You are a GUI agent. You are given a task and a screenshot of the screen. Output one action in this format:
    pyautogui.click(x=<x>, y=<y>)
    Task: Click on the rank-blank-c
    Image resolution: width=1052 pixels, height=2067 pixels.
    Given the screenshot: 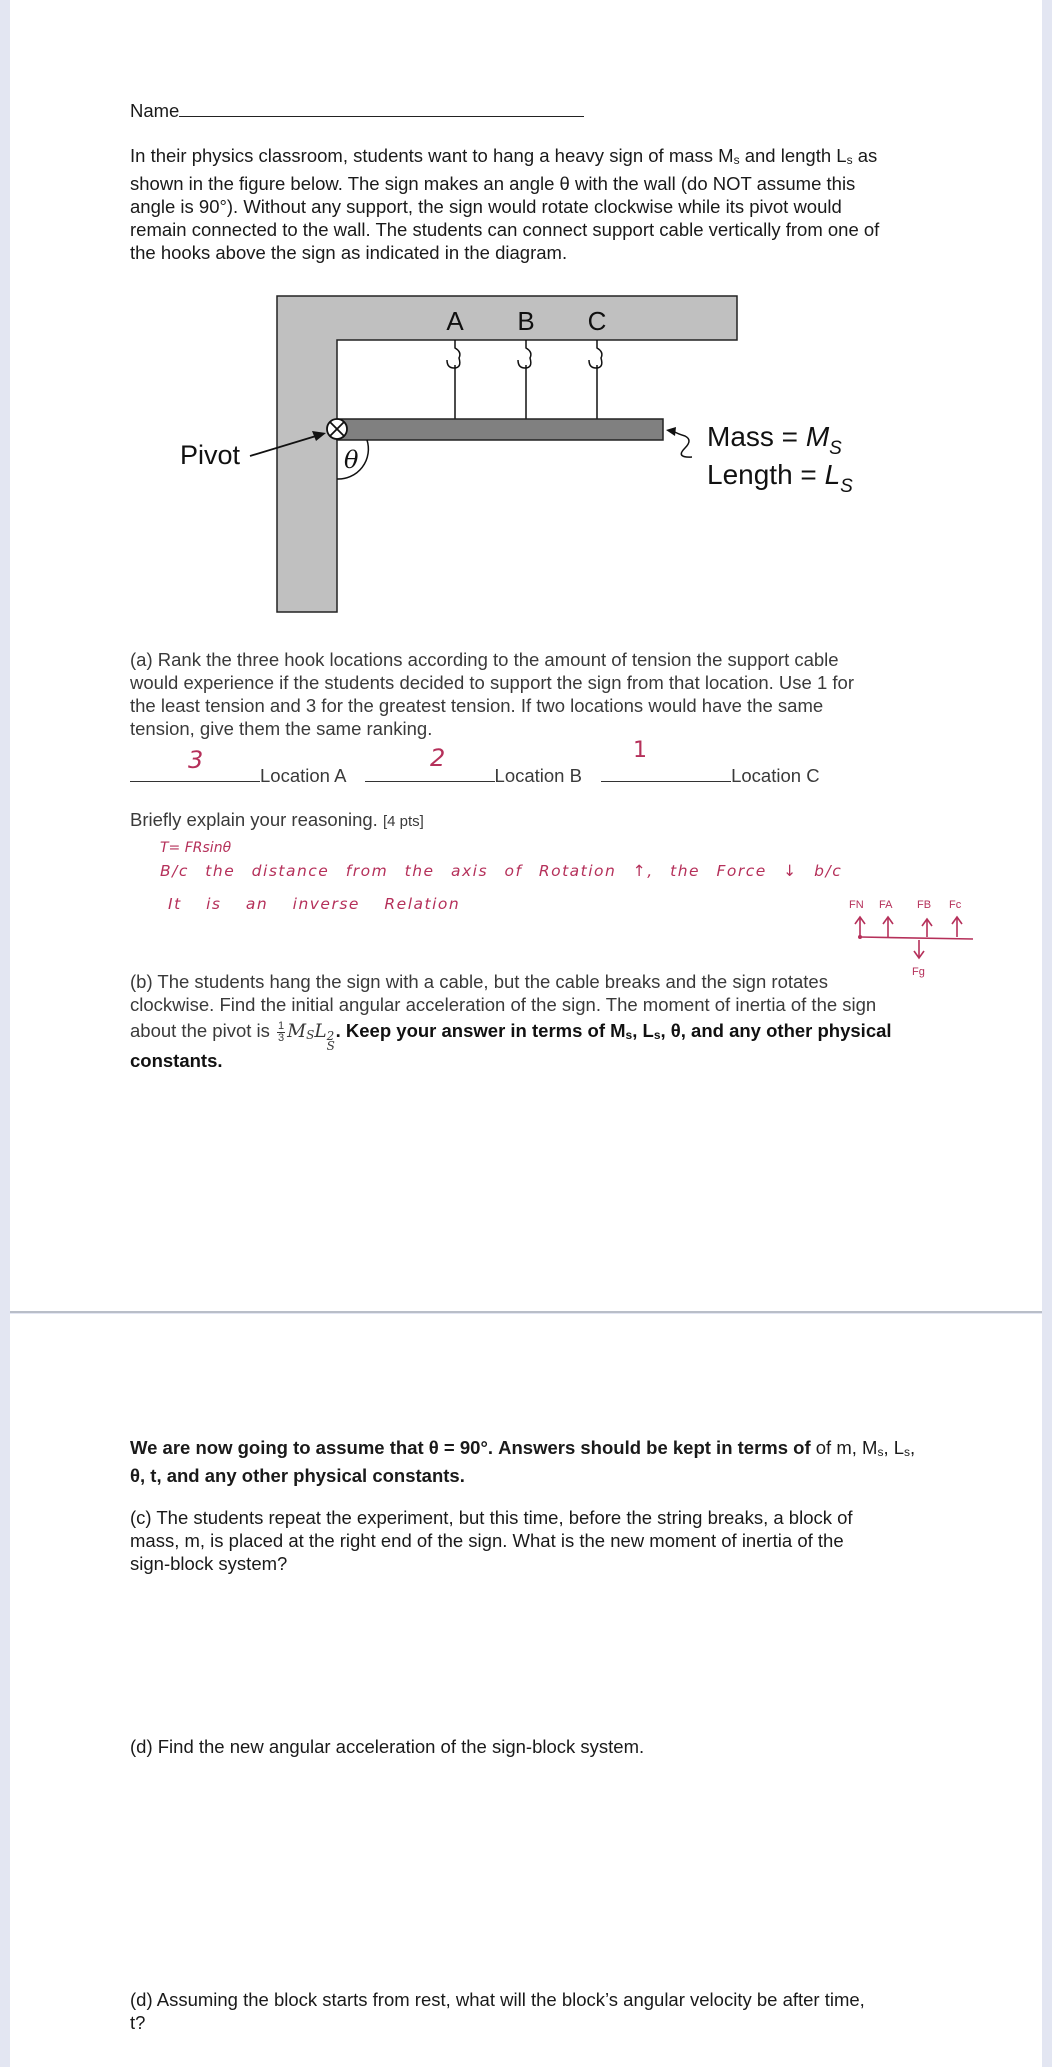 What is the action you would take?
    pyautogui.click(x=666, y=772)
    